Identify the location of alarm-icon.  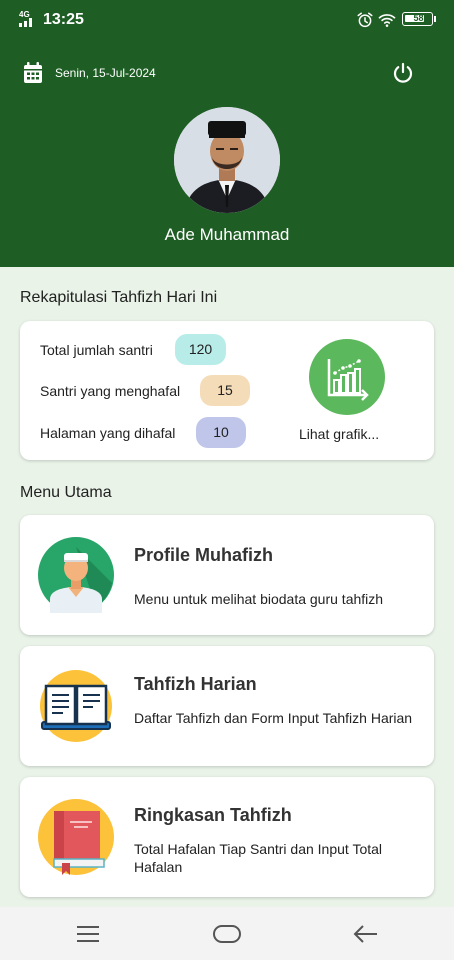
(365, 20).